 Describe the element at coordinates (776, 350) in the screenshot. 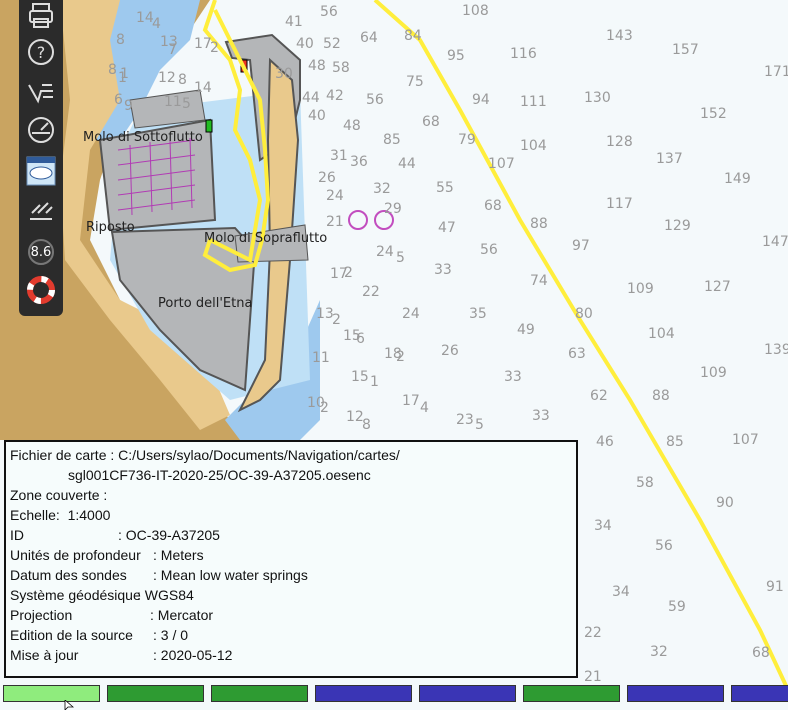

I see `depth-sounding: 139` at that location.